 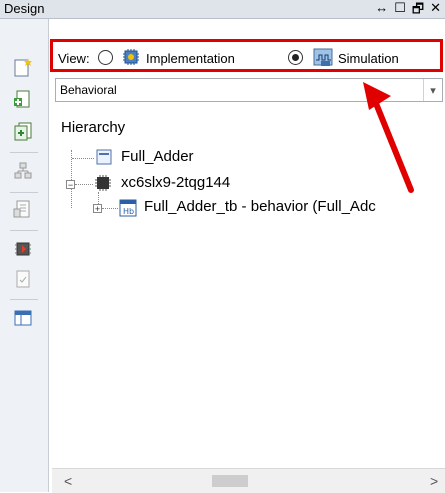 What do you see at coordinates (23, 209) in the screenshot?
I see `properties-icon` at bounding box center [23, 209].